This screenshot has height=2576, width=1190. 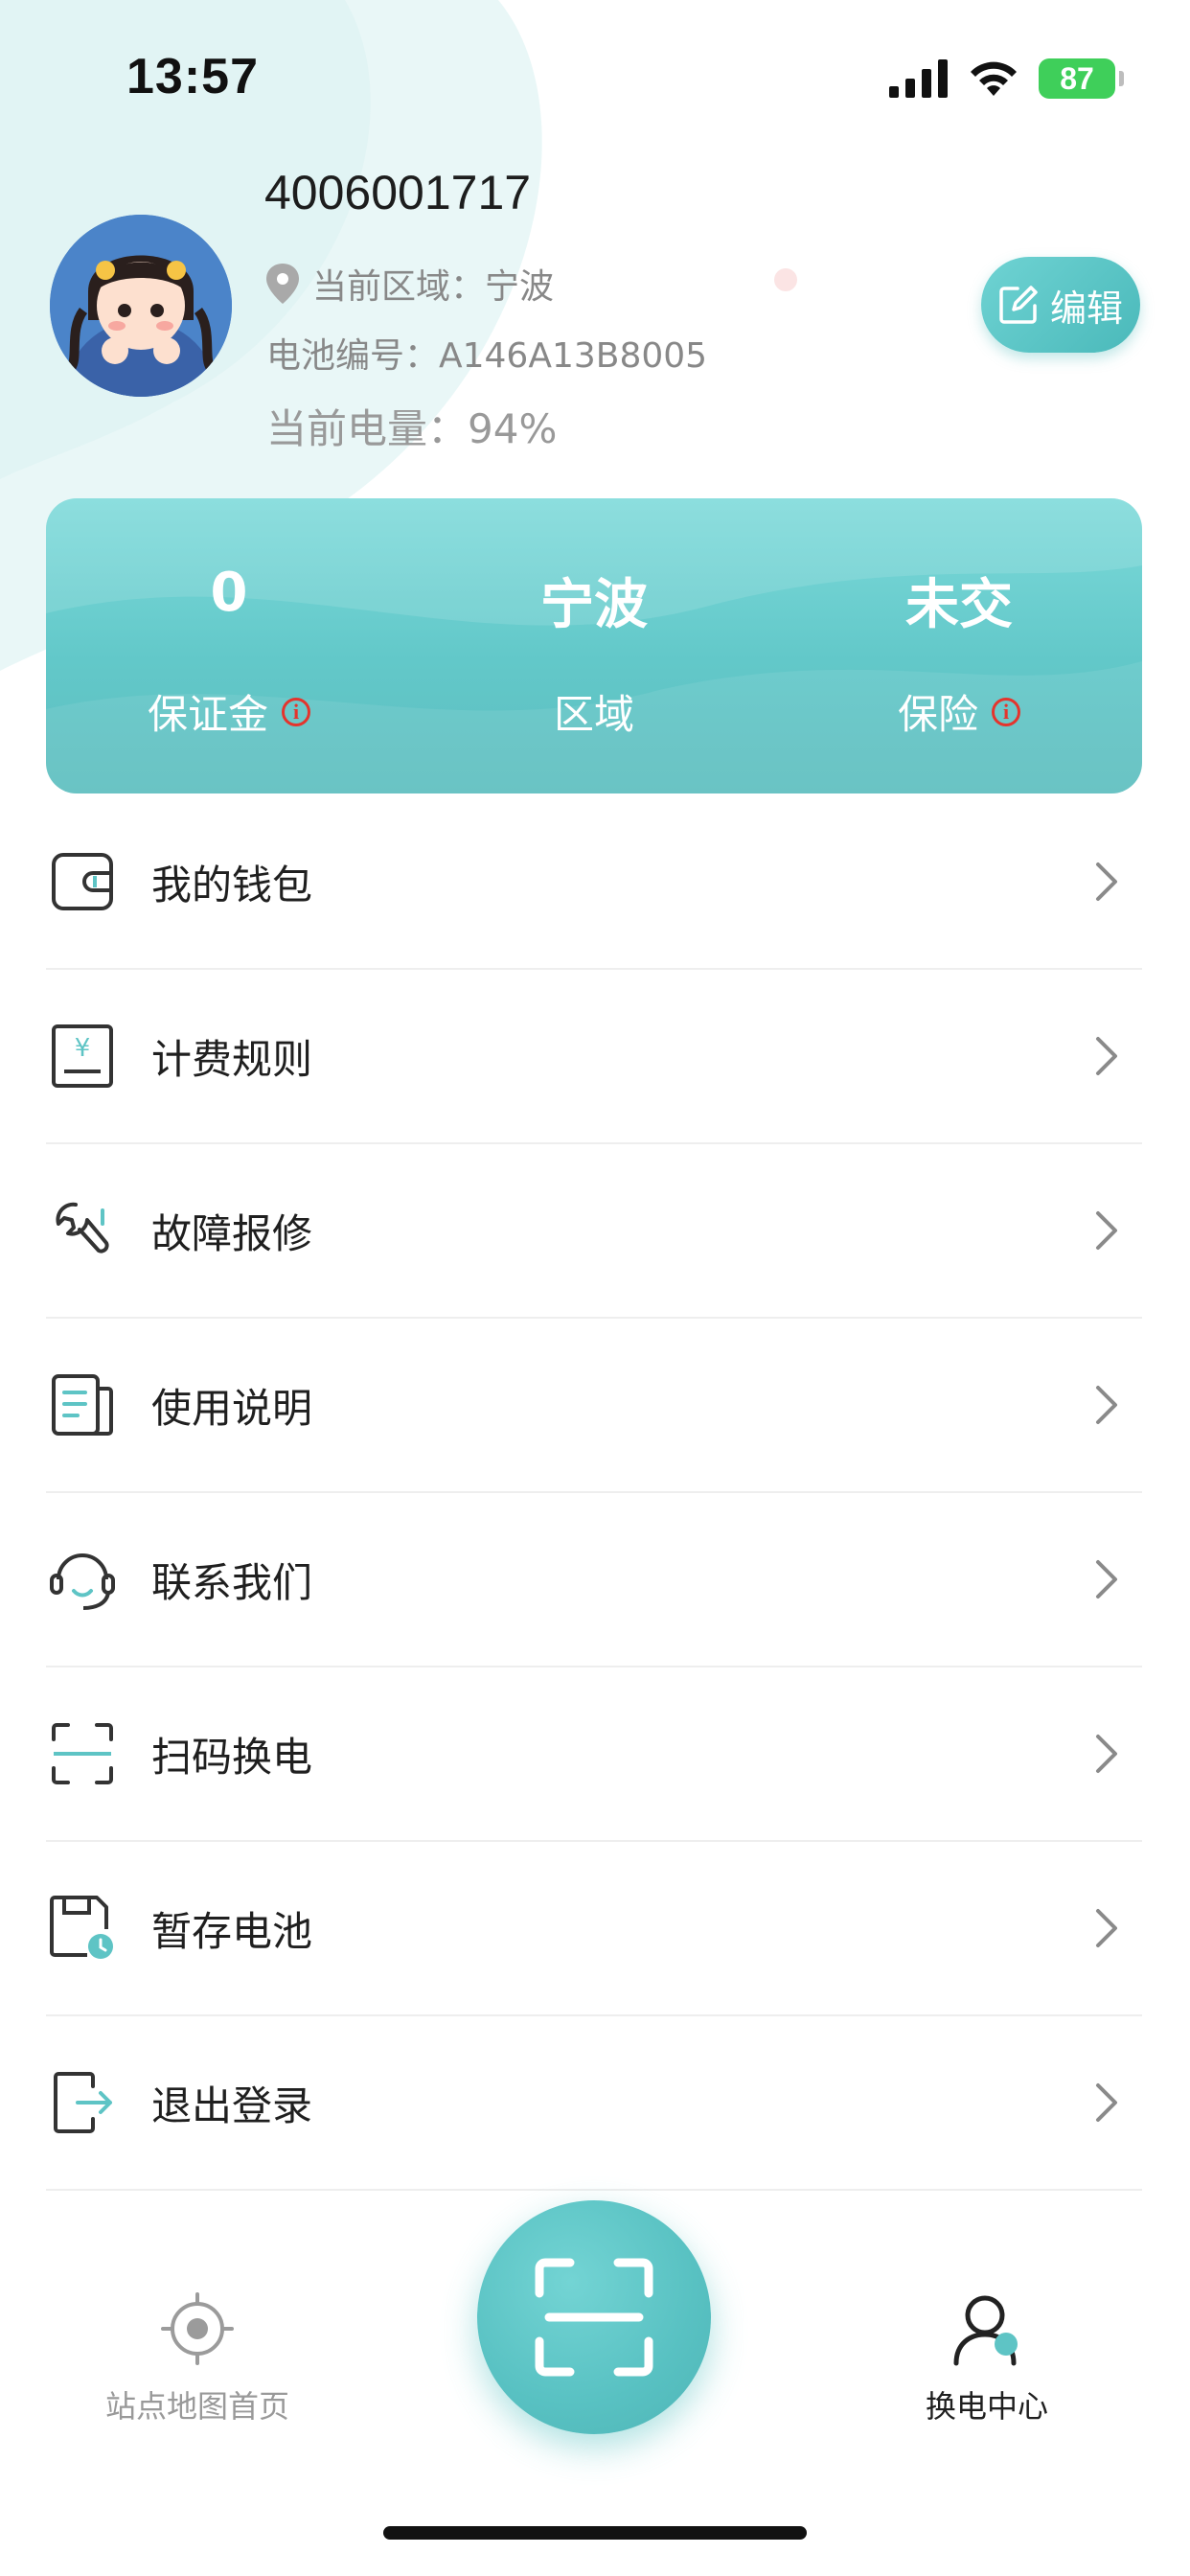 What do you see at coordinates (229, 646) in the screenshot?
I see `stat-deposit: 0 保证金 i` at bounding box center [229, 646].